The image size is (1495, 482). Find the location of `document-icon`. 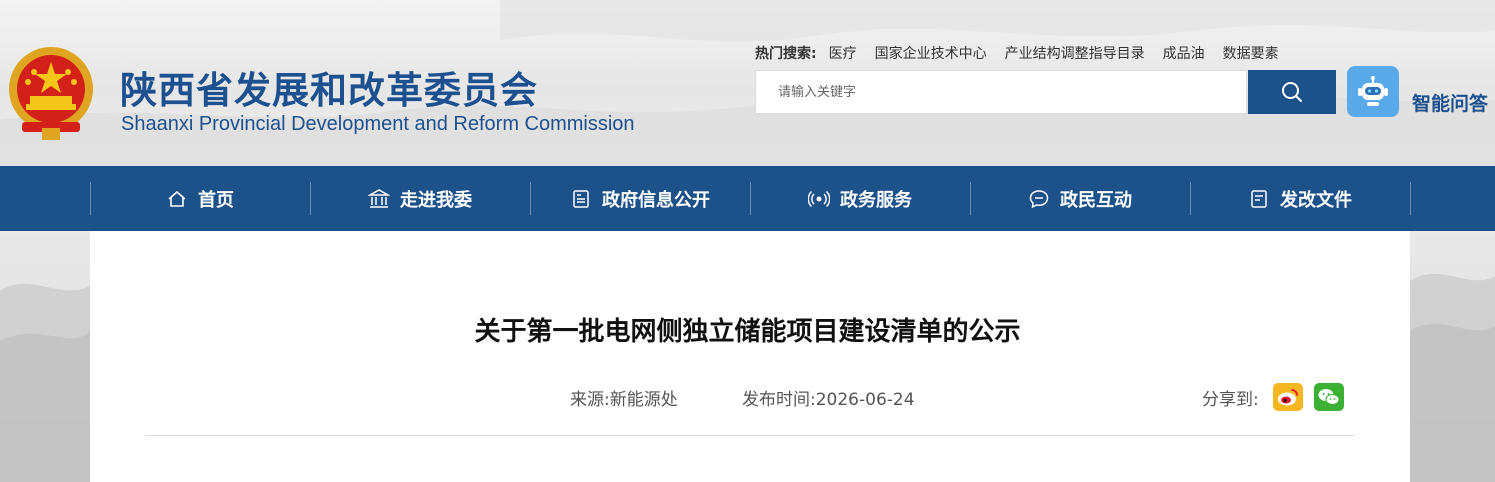

document-icon is located at coordinates (581, 199).